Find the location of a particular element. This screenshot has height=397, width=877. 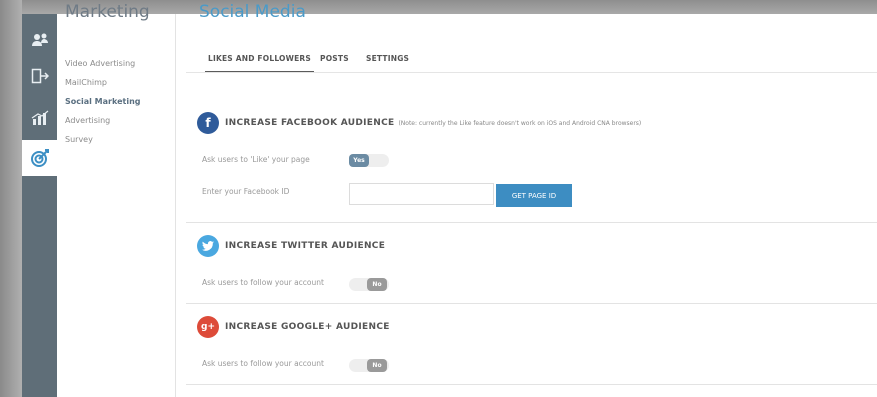

google-follow-toggle: No is located at coordinates (369, 365).